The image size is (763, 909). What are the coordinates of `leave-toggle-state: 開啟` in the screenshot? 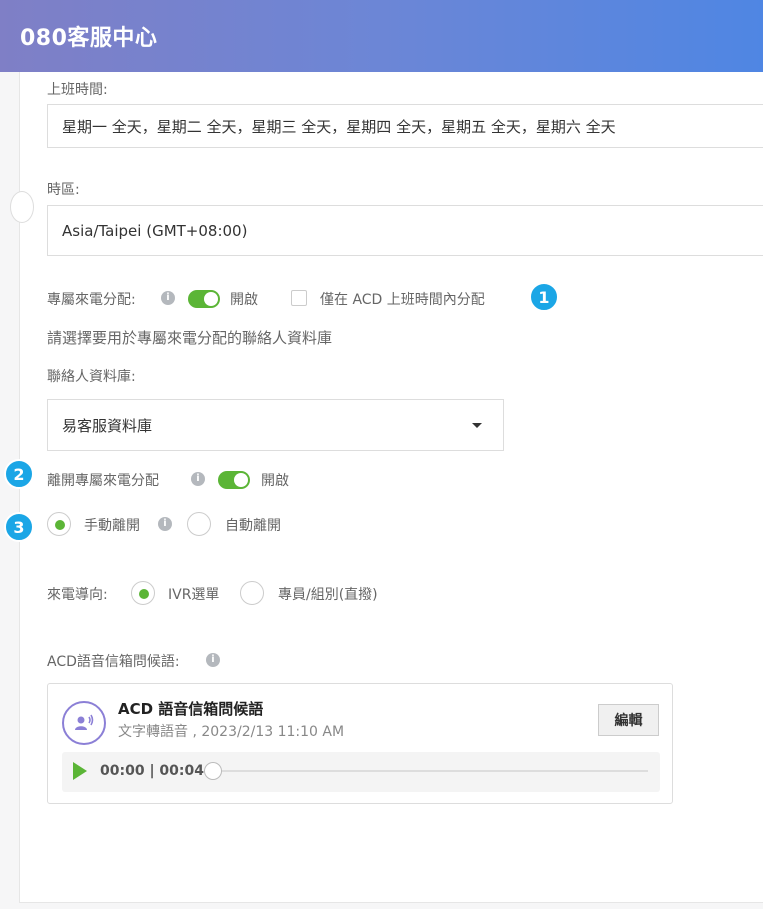 It's located at (275, 481).